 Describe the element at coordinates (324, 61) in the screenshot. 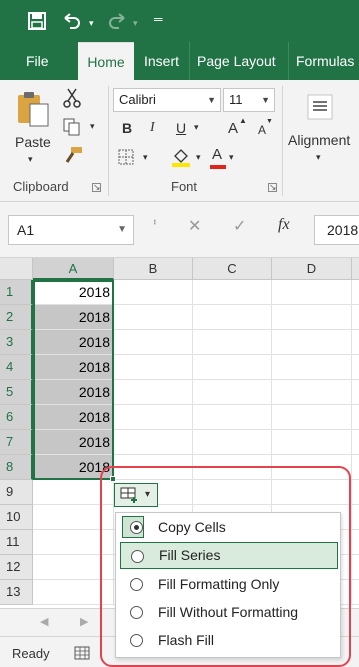

I see `tab-formulas: Formulas` at that location.